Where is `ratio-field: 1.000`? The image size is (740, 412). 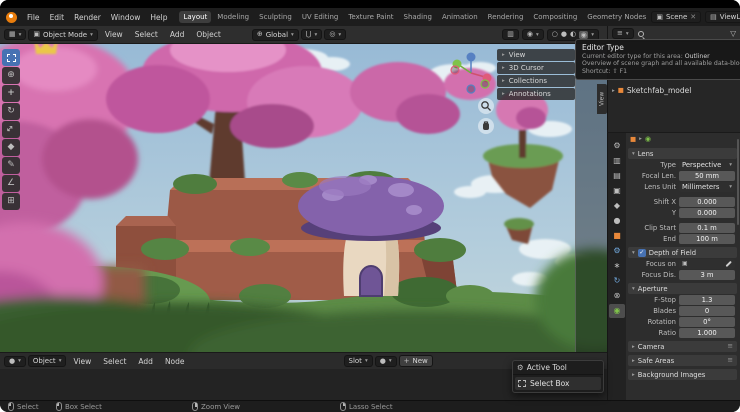 ratio-field: 1.000 is located at coordinates (707, 333).